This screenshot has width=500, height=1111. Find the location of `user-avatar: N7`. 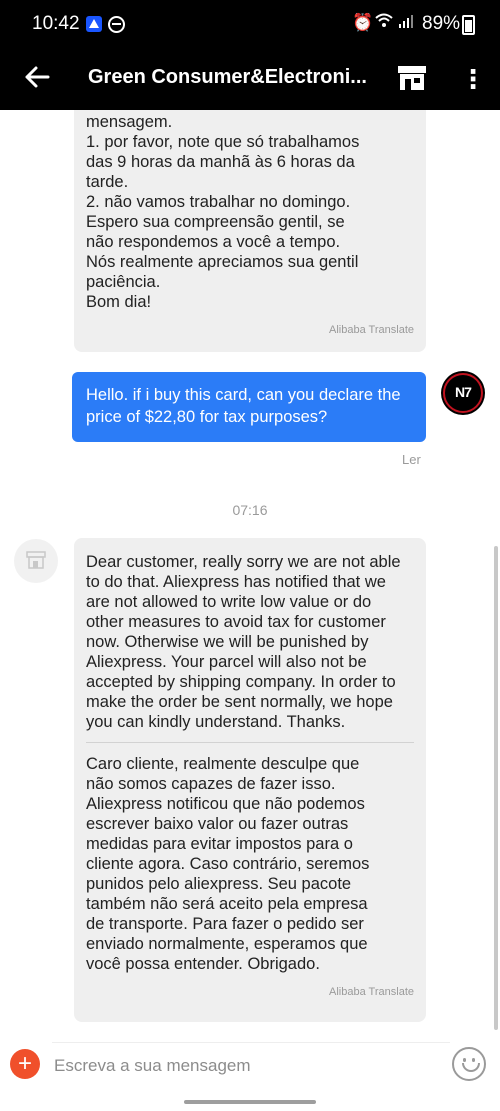

user-avatar: N7 is located at coordinates (463, 393).